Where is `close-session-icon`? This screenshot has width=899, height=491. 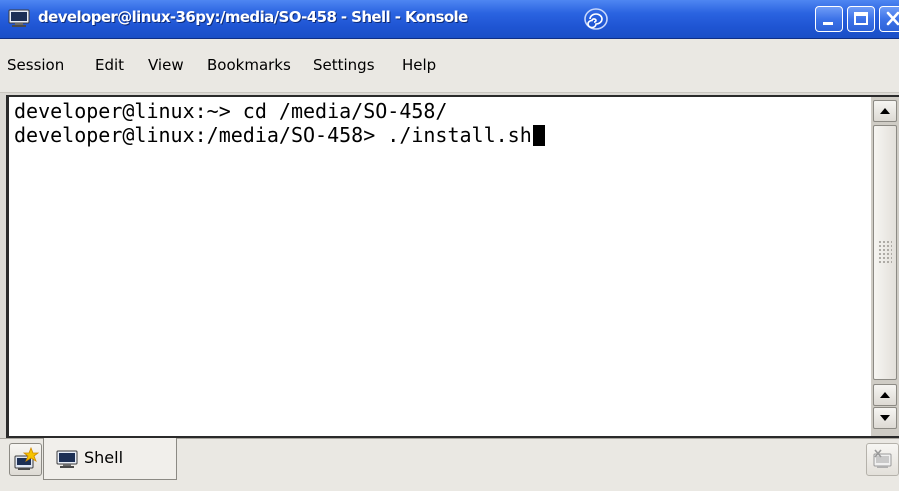
close-session-icon is located at coordinates (882, 458).